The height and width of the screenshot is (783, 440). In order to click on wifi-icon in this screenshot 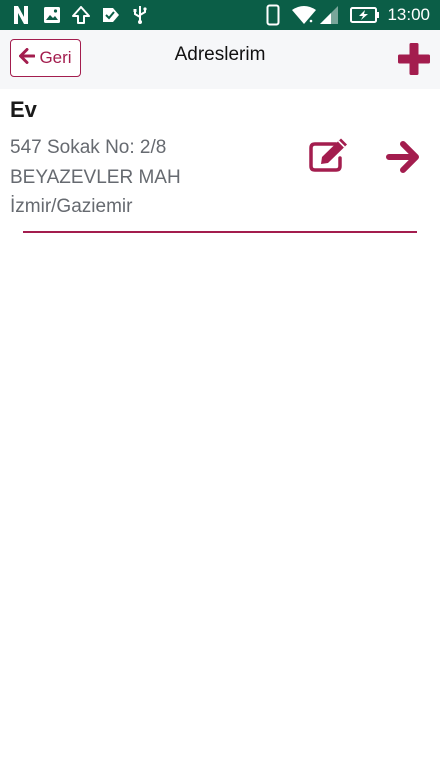, I will do `click(304, 15)`.